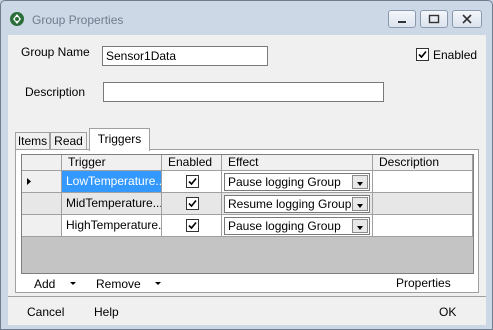 Image resolution: width=493 pixels, height=330 pixels. Describe the element at coordinates (68, 141) in the screenshot. I see `tab-read: Read` at that location.